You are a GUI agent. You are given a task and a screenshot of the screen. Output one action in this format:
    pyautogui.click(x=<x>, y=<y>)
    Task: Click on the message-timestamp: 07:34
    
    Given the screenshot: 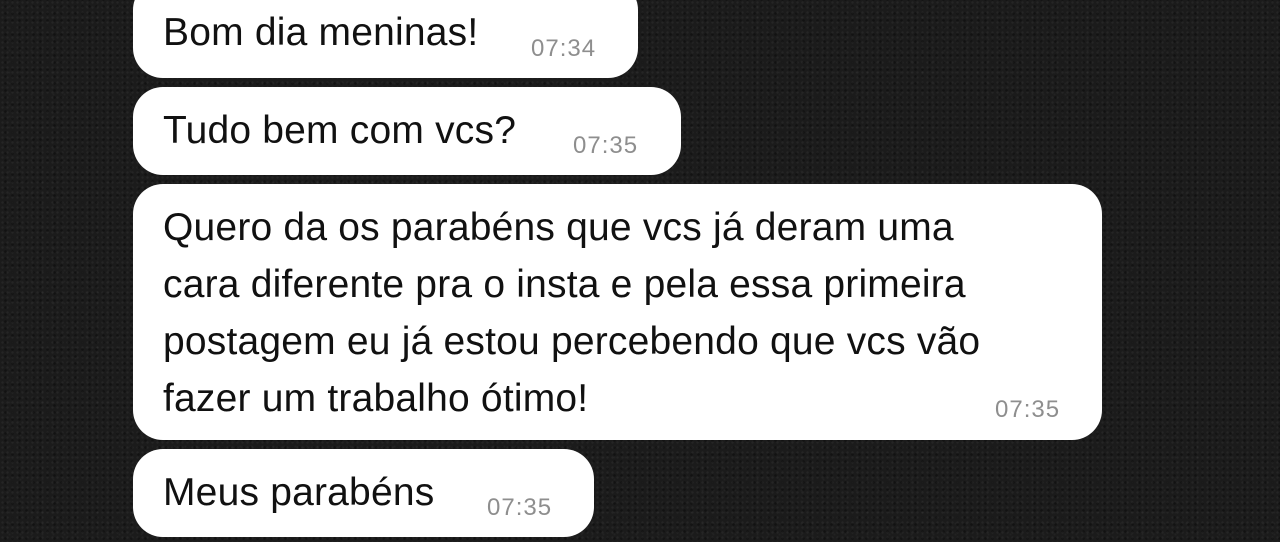 What is the action you would take?
    pyautogui.click(x=564, y=48)
    